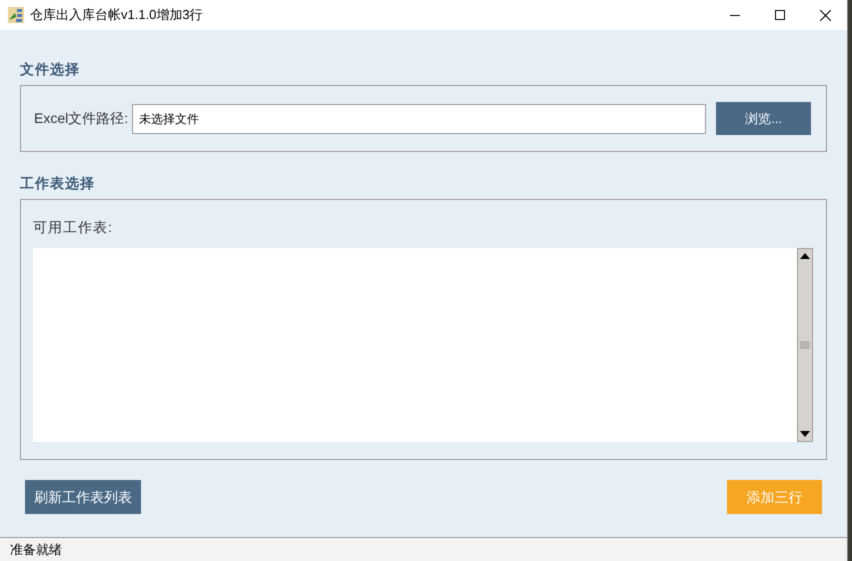  What do you see at coordinates (81, 118) in the screenshot?
I see `field-label: Excel文件路径:` at bounding box center [81, 118].